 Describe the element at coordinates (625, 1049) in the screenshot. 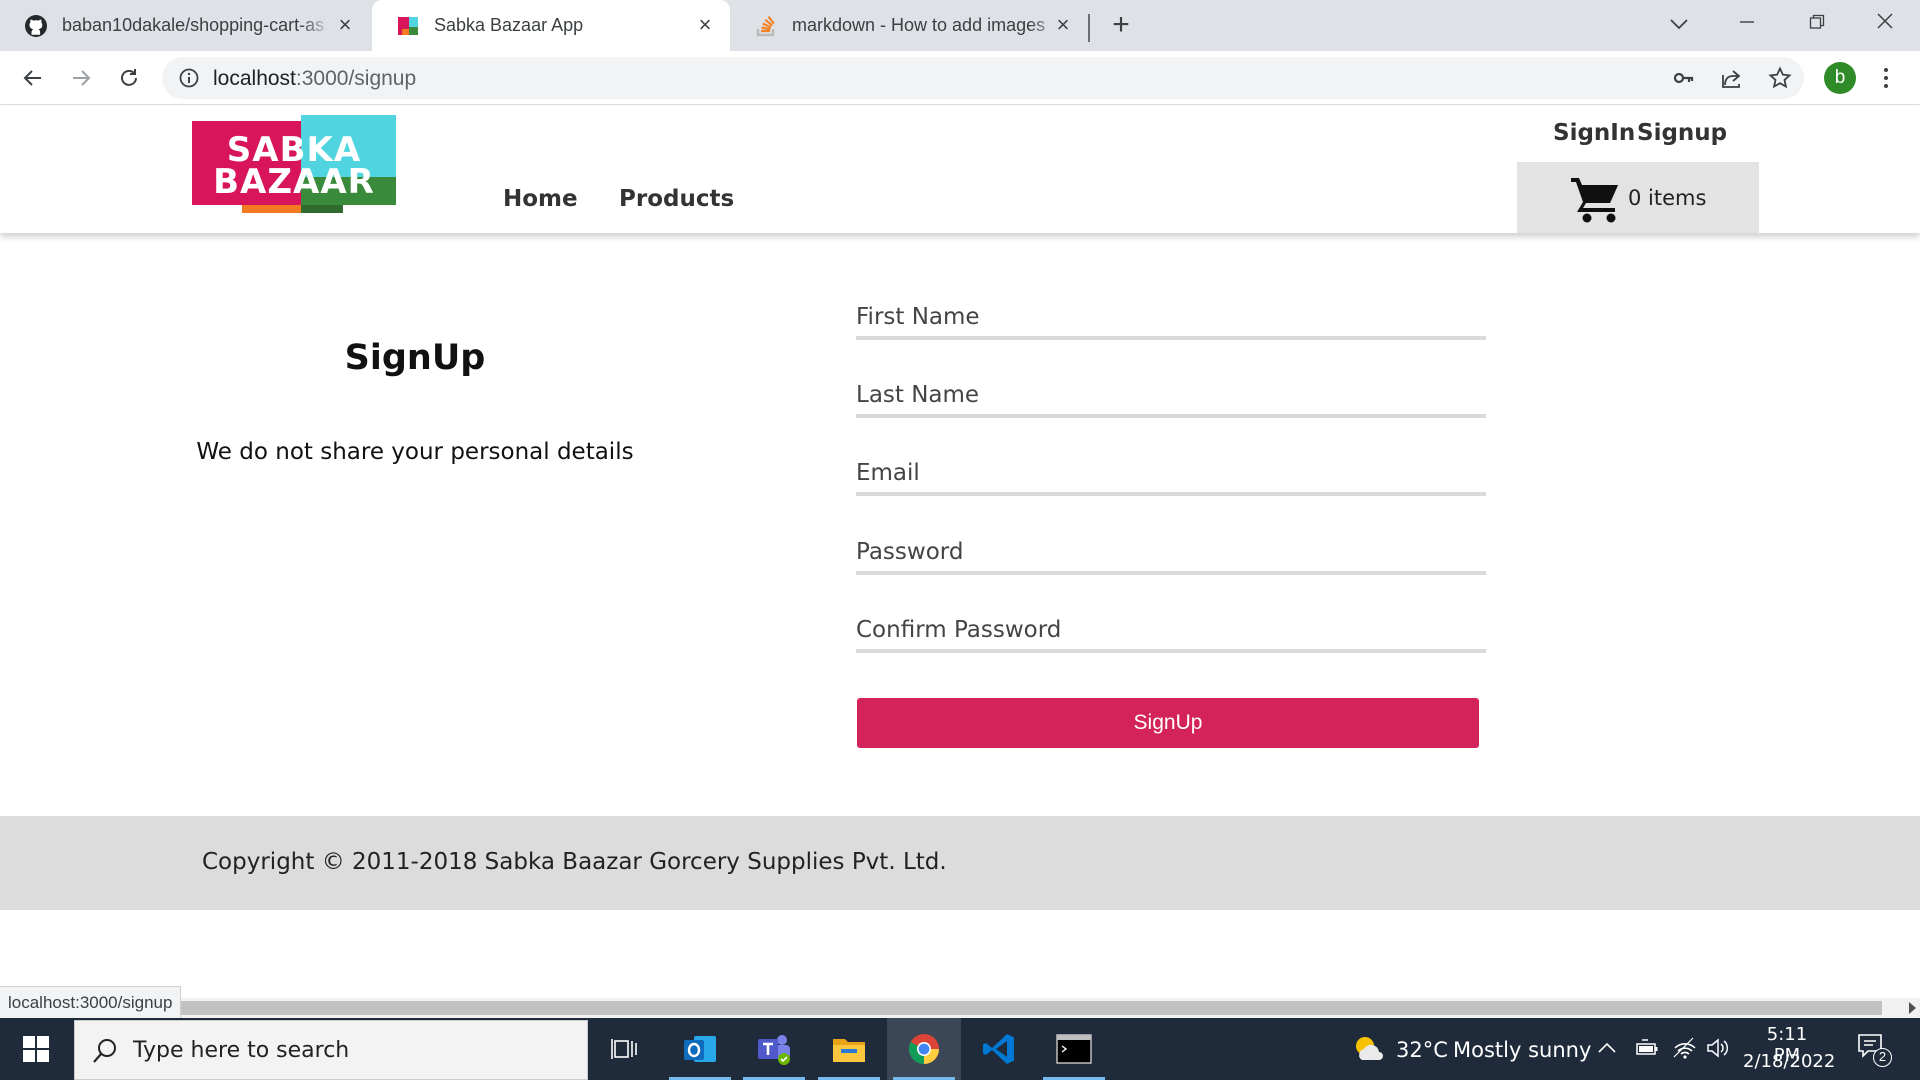

I see `task-view-icon` at that location.